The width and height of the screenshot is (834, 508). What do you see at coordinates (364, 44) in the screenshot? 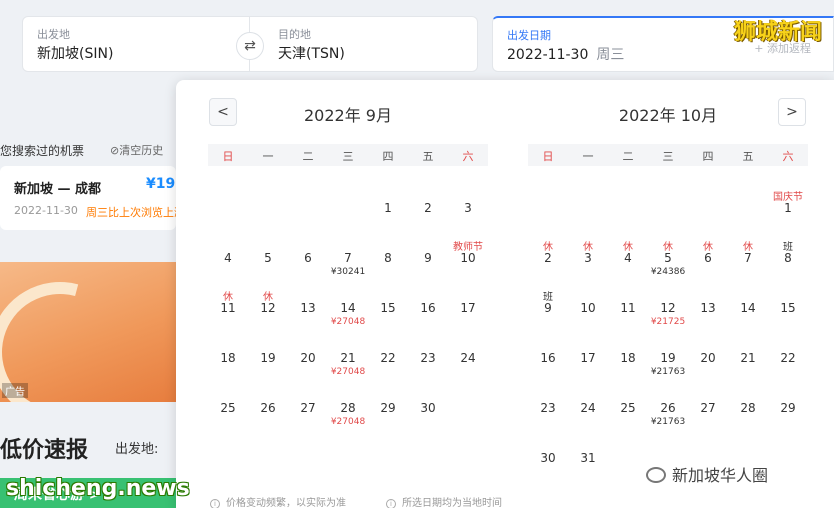
I see `to-field: 目的地 天津(TSN)` at bounding box center [364, 44].